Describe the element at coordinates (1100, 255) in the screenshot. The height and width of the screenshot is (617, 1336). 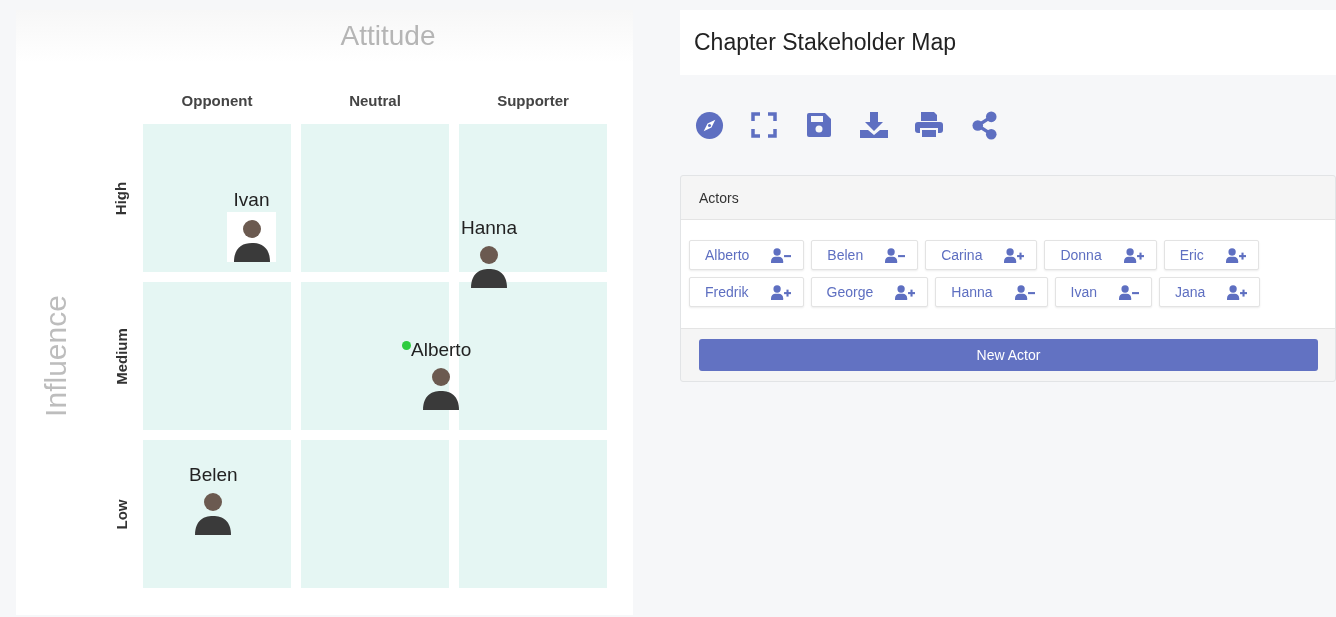
I see `actor-chip: Donna` at that location.